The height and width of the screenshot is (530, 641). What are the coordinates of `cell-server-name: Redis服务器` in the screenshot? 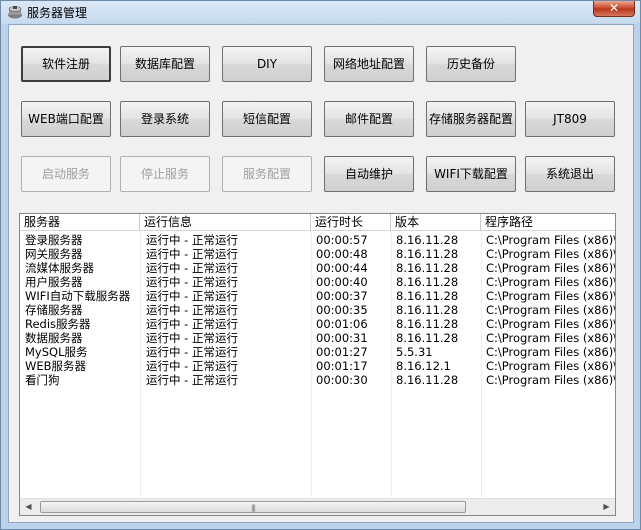 It's located at (58, 324).